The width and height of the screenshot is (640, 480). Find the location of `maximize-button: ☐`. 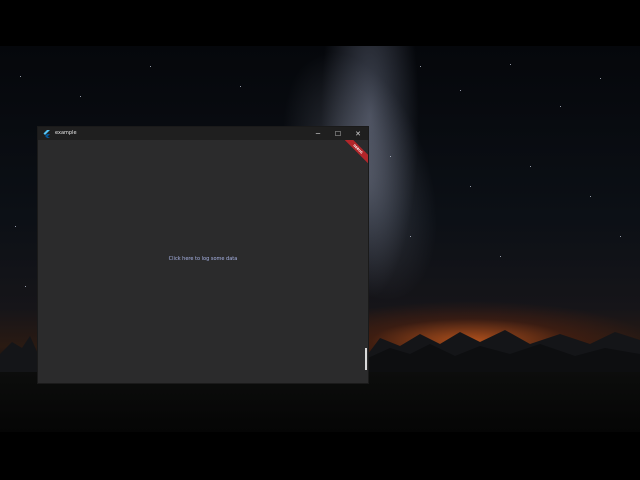

maximize-button: ☐ is located at coordinates (338, 133).